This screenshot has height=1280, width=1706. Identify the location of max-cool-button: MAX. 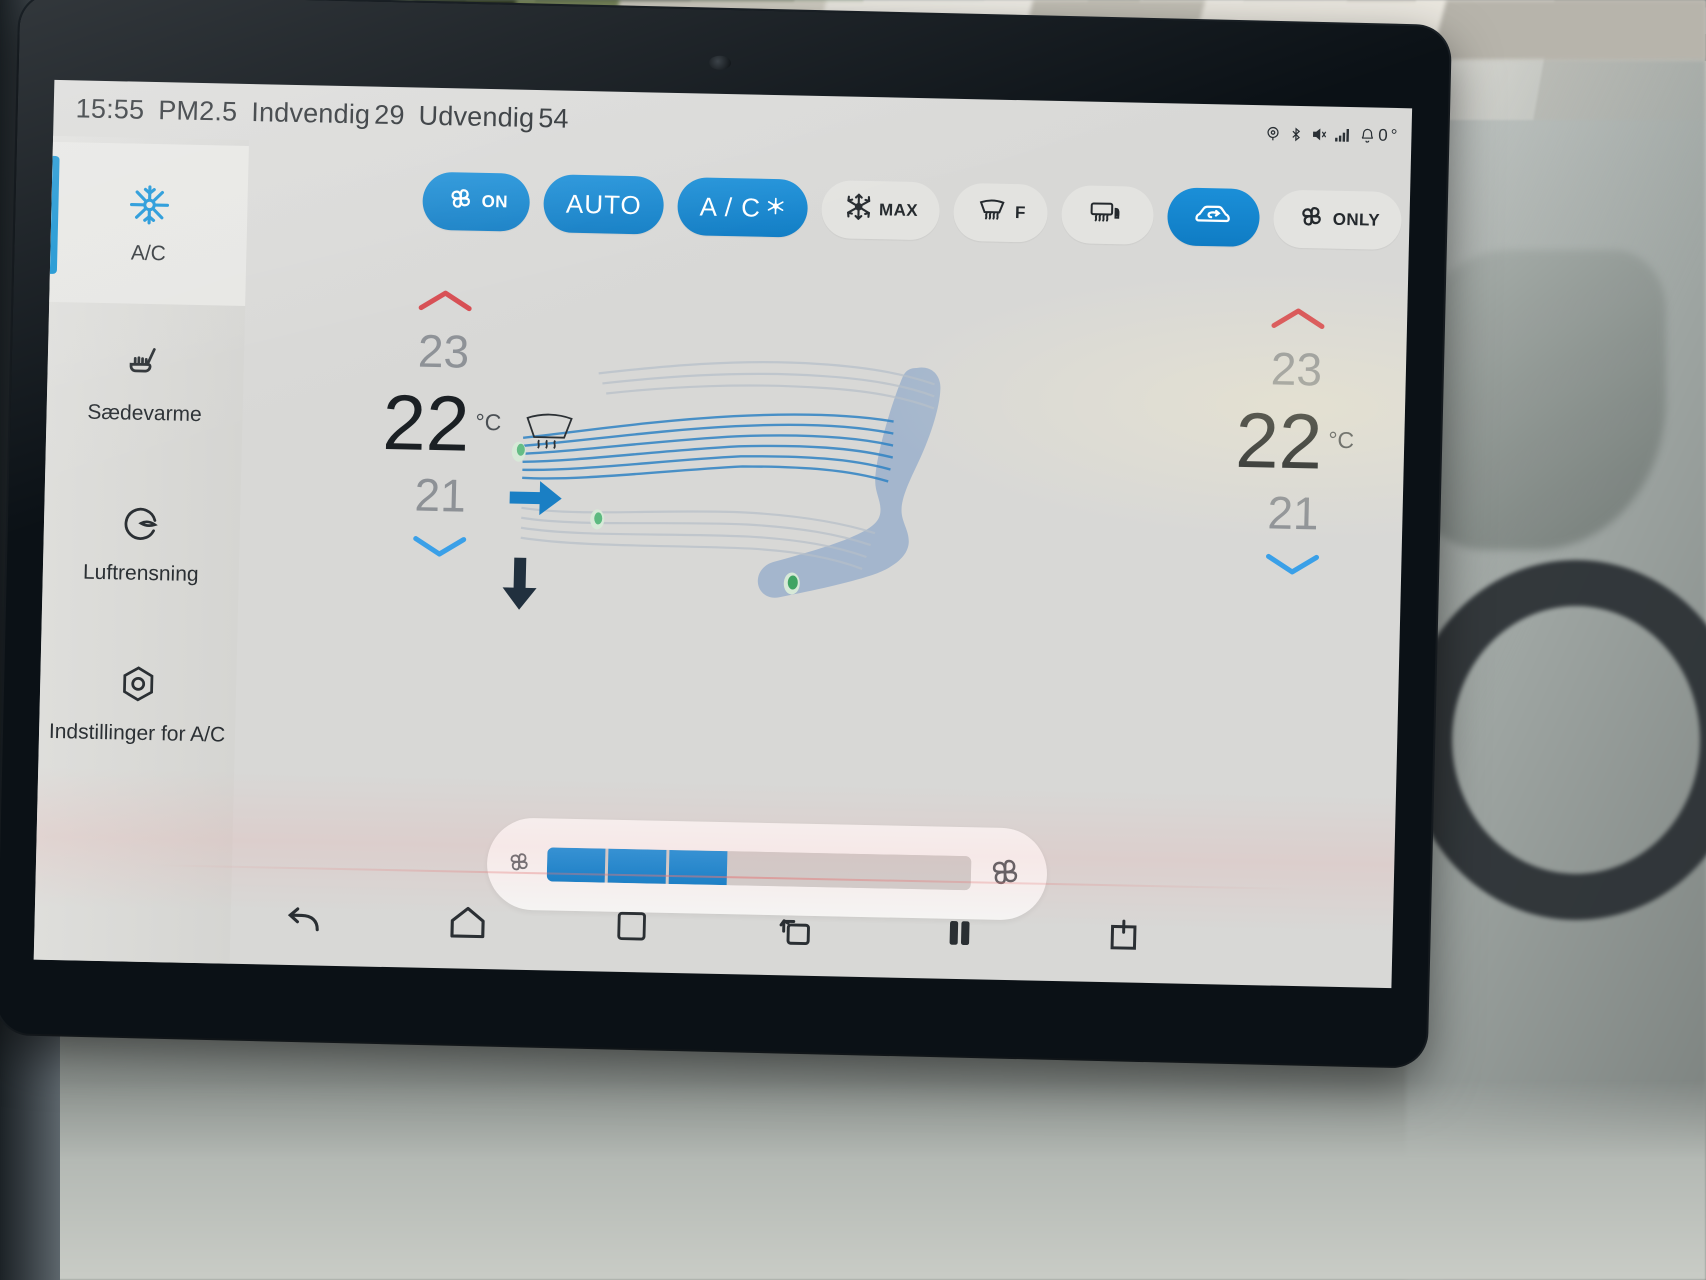
(881, 210).